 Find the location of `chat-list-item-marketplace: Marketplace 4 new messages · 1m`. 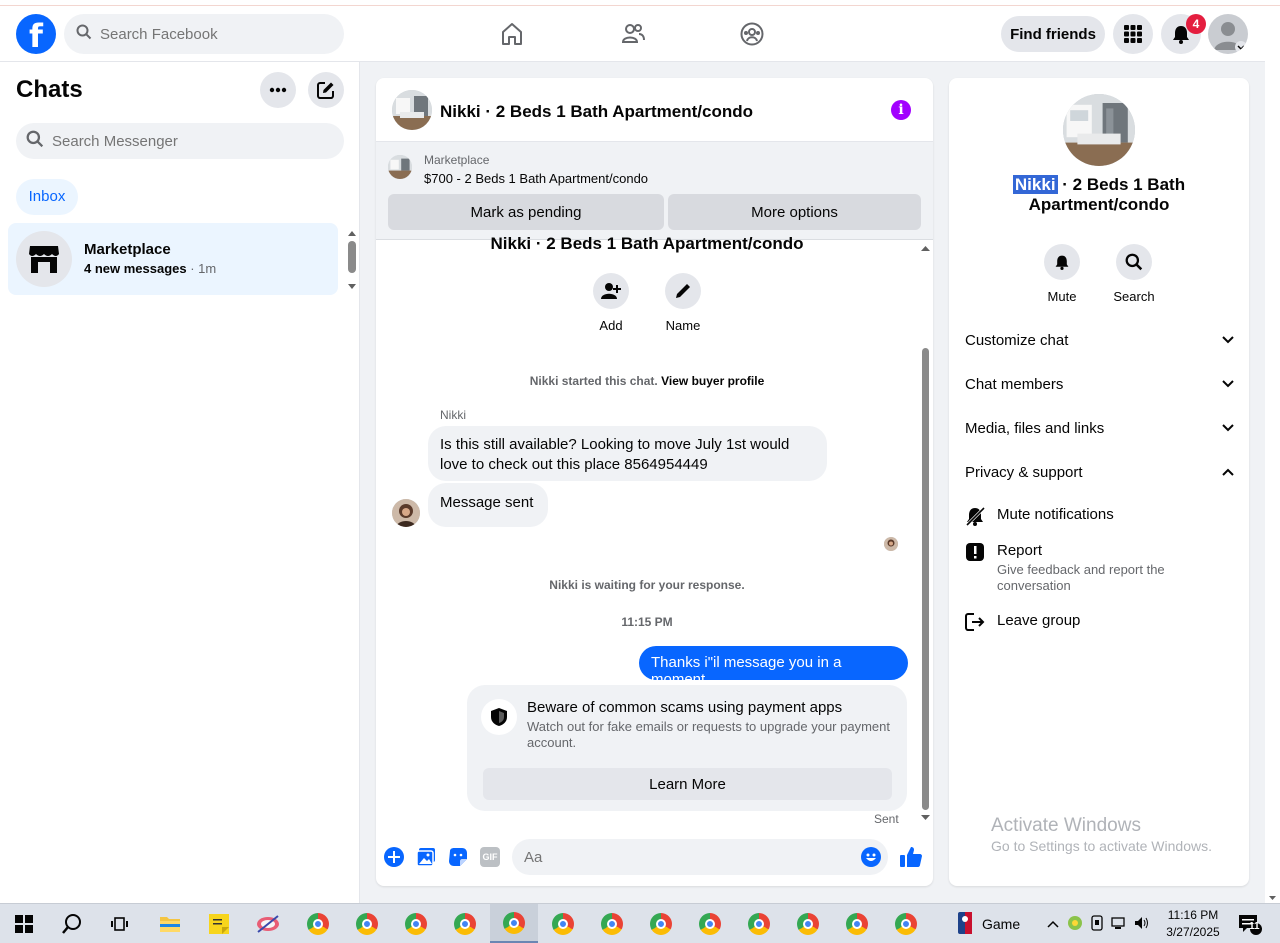

chat-list-item-marketplace: Marketplace 4 new messages · 1m is located at coordinates (173, 259).